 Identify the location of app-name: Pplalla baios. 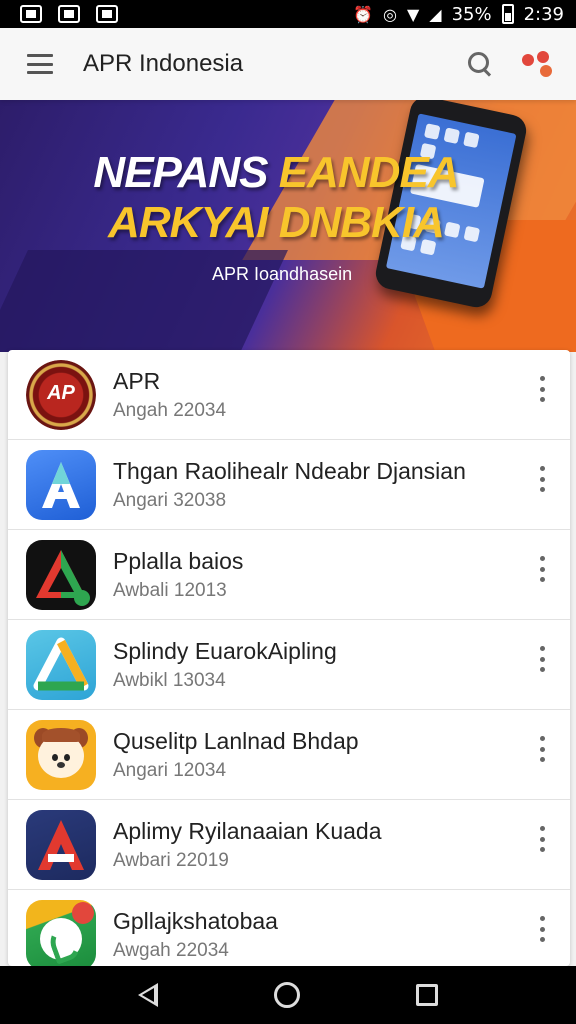
(178, 561).